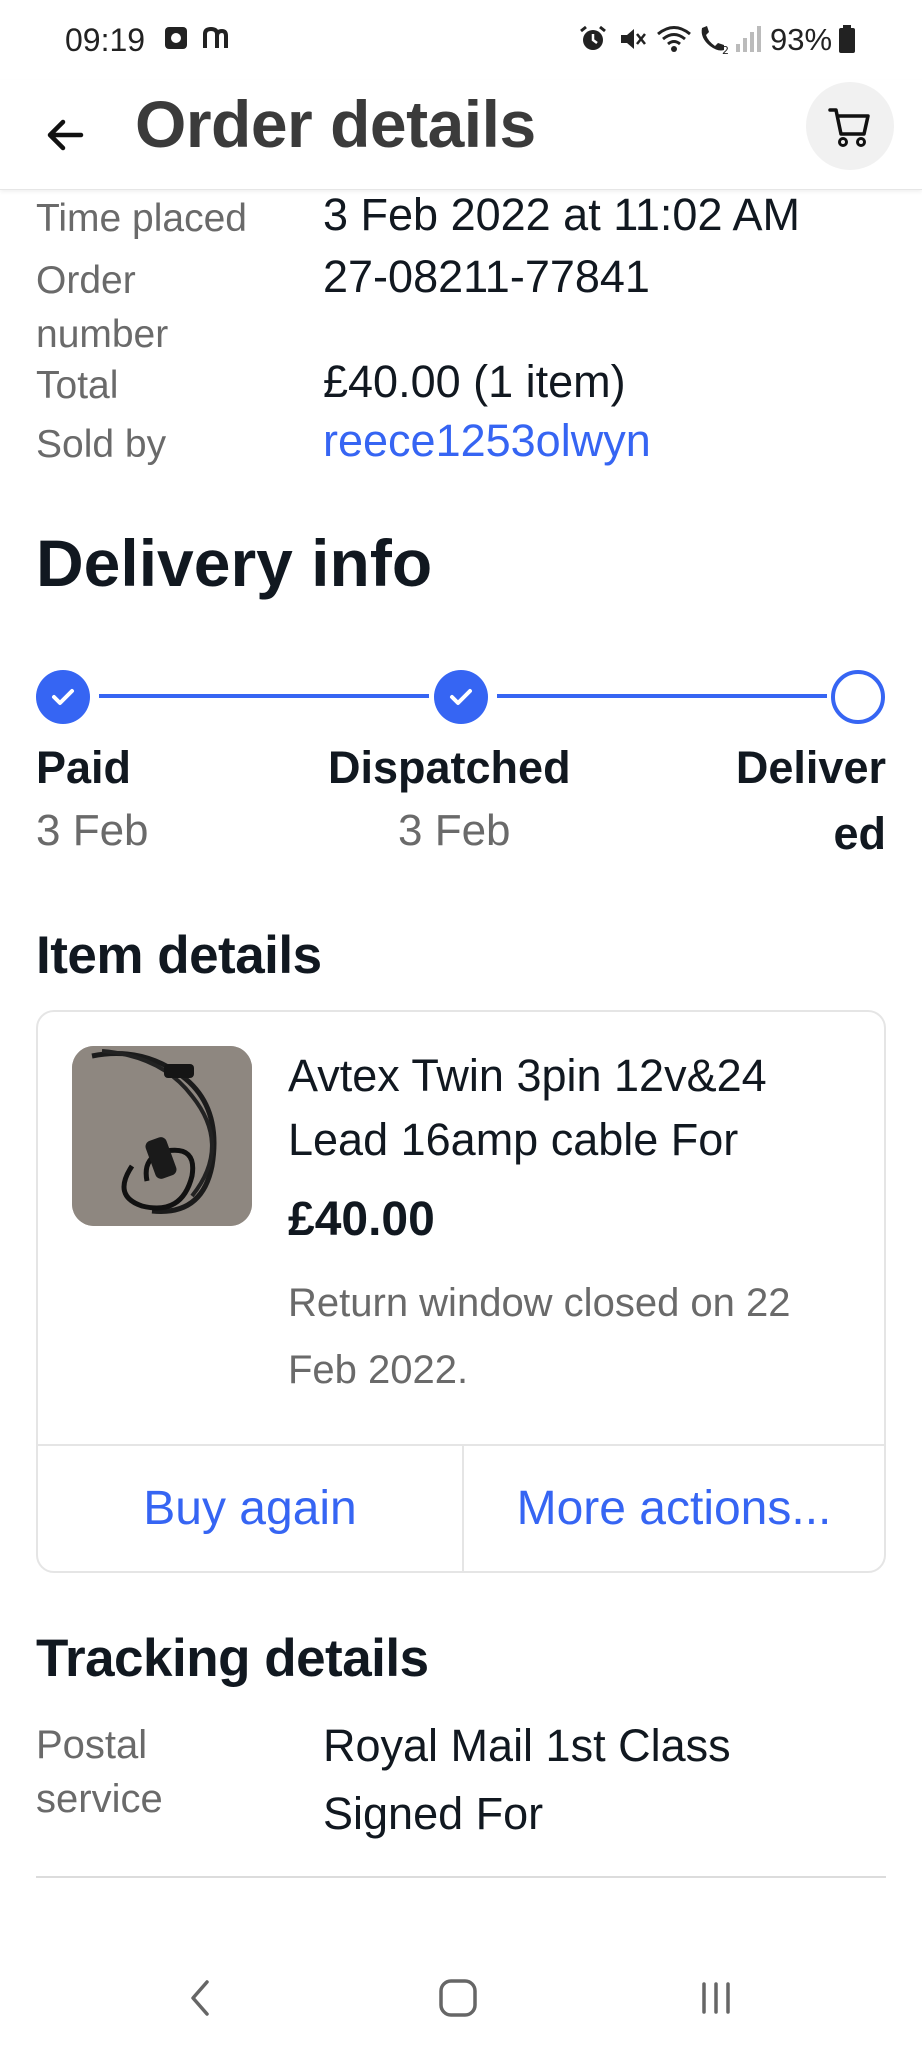 The width and height of the screenshot is (922, 2048). I want to click on postal-service-label-line2: service, so click(99, 1799).